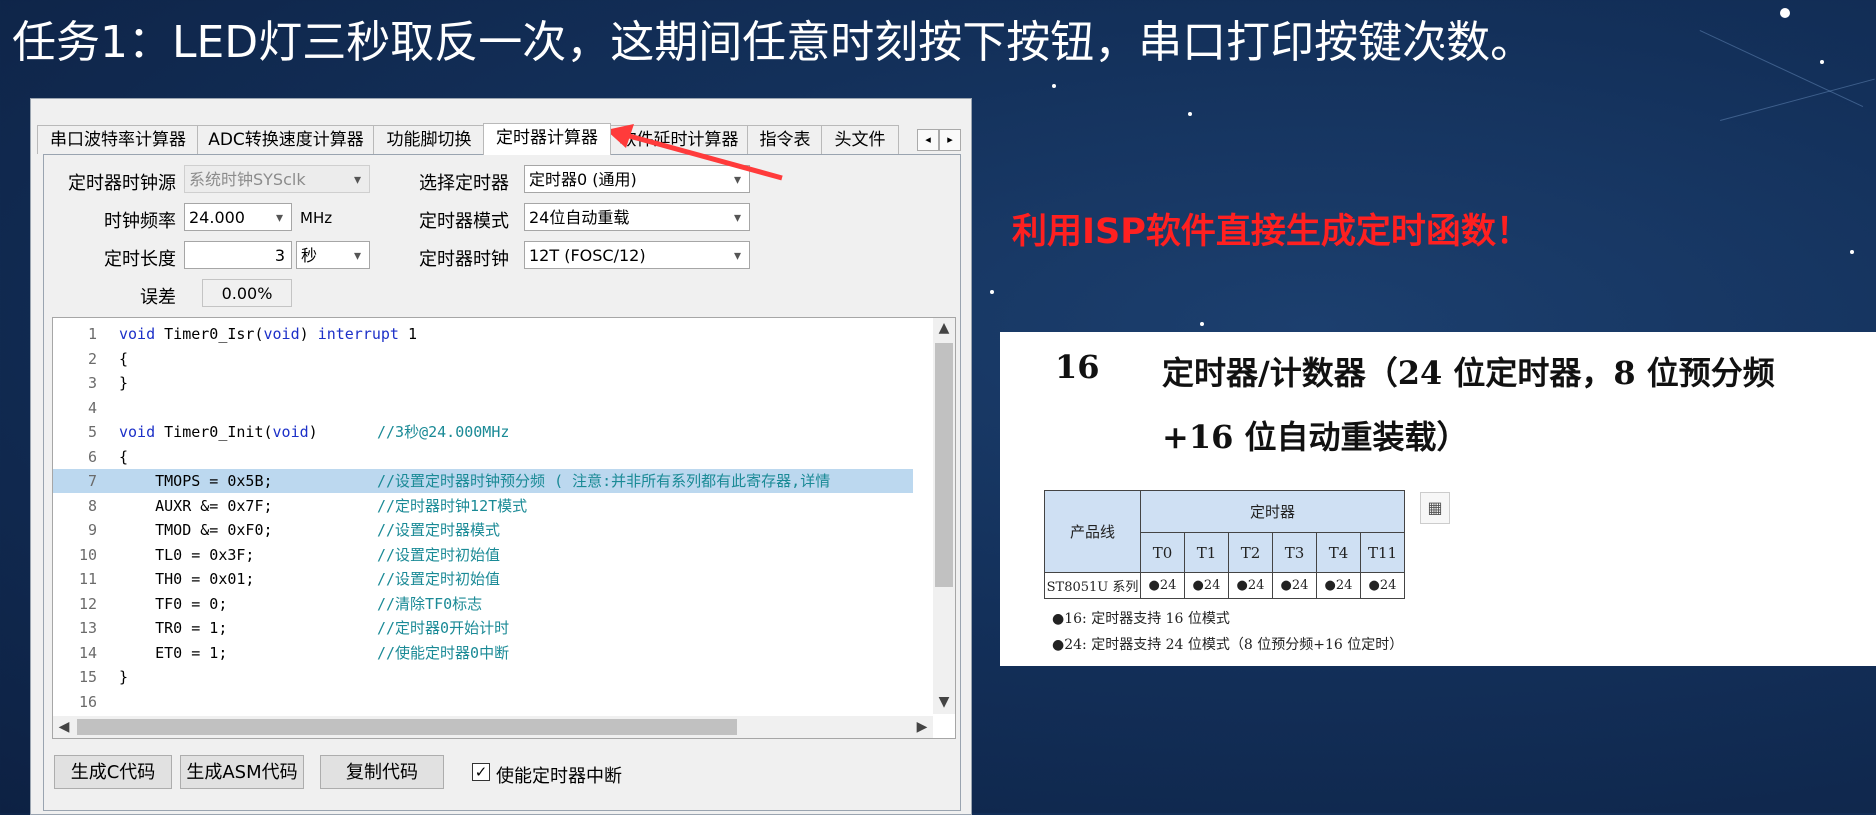  What do you see at coordinates (1227, 644) in the screenshot?
I see `note-24bit: ●24: 定时器支持 24 位模式（8 位预分频+16 位定时）` at bounding box center [1227, 644].